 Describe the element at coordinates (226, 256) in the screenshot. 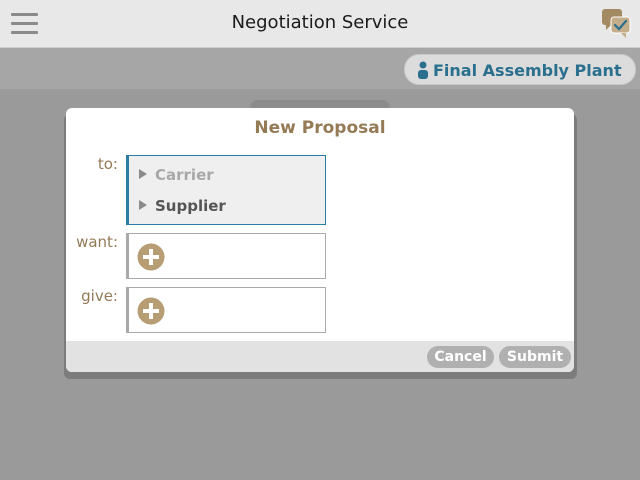

I see `want-field` at that location.